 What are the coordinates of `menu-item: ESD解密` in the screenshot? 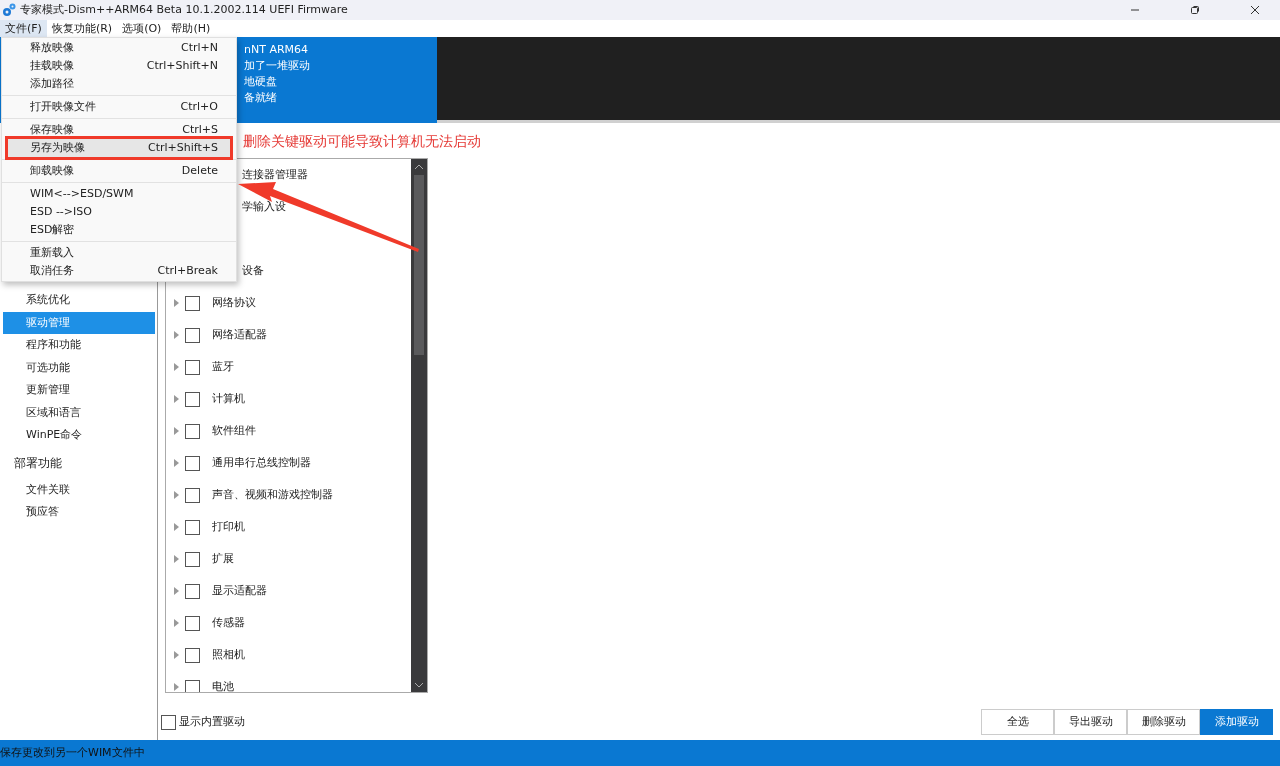 It's located at (119, 230).